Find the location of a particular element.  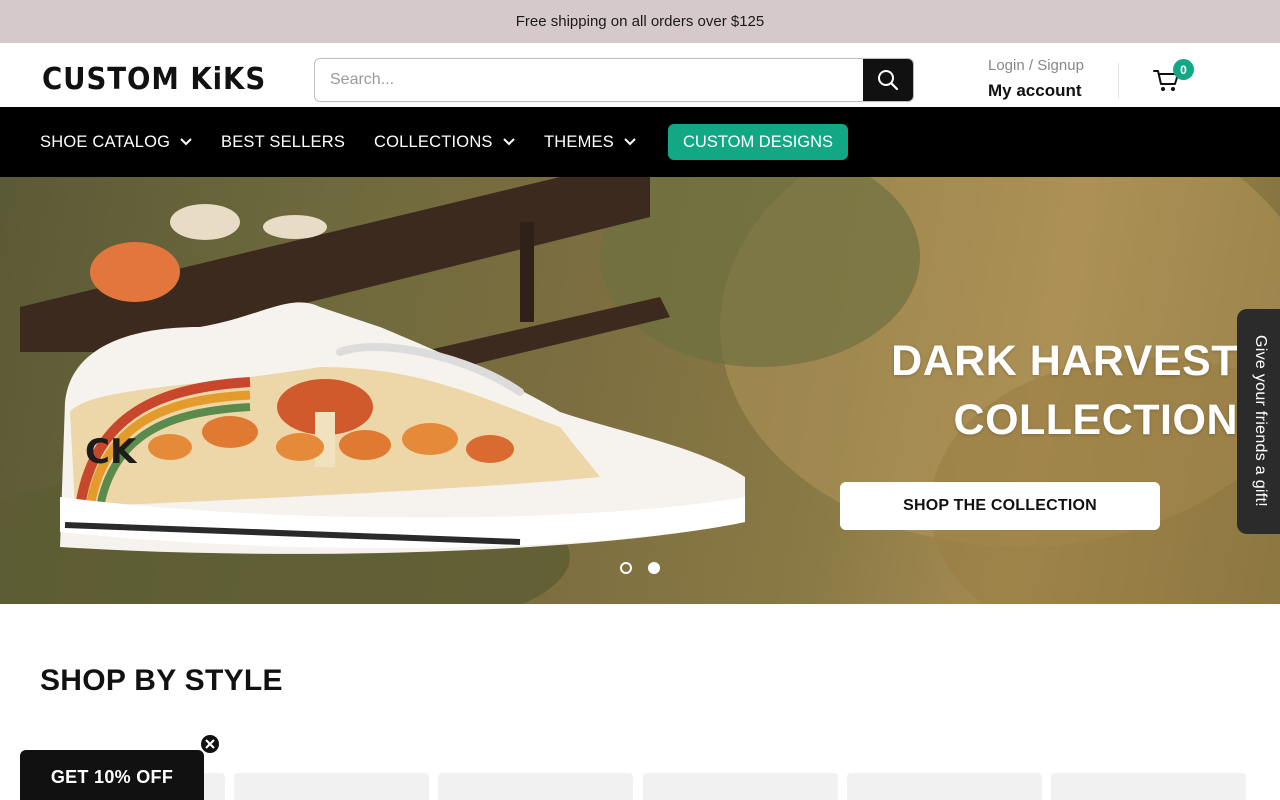

announcement-bar: Free shipping on all orders over $125 is located at coordinates (640, 21).